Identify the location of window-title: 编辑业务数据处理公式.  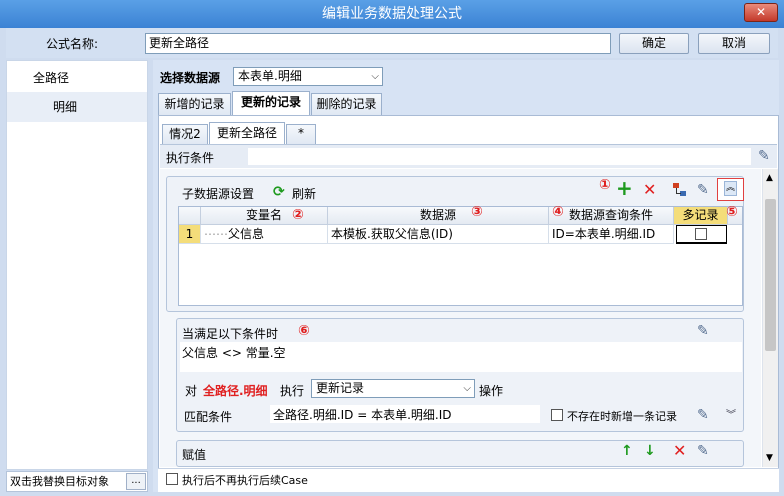
(392, 14).